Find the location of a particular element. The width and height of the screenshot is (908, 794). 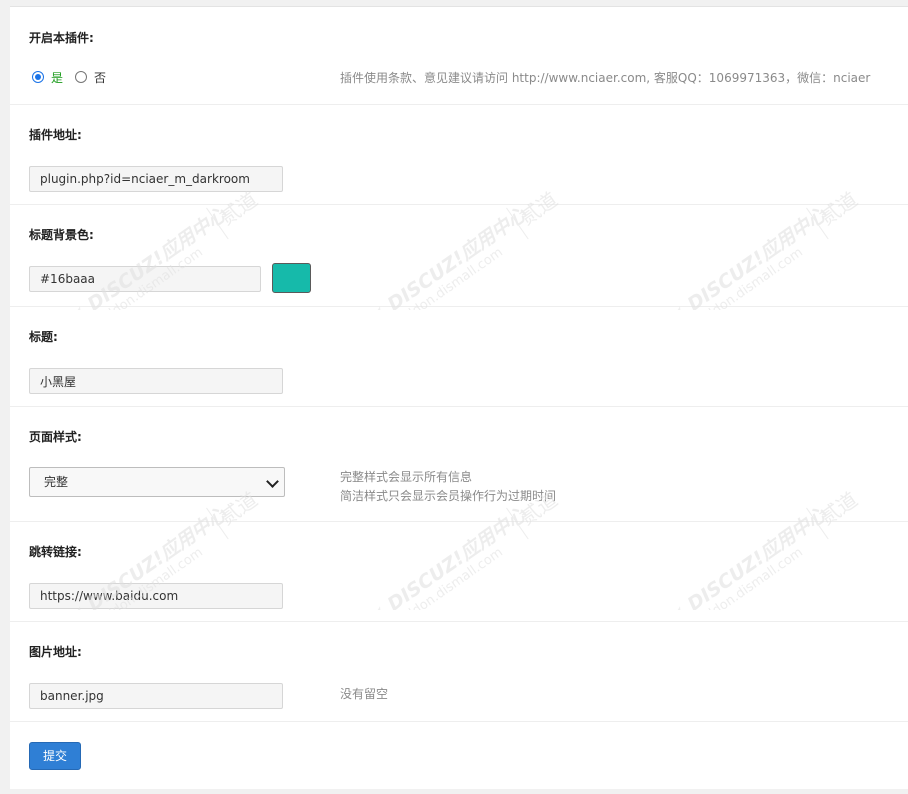

section-plugin-url: 插件地址: is located at coordinates (459, 154).